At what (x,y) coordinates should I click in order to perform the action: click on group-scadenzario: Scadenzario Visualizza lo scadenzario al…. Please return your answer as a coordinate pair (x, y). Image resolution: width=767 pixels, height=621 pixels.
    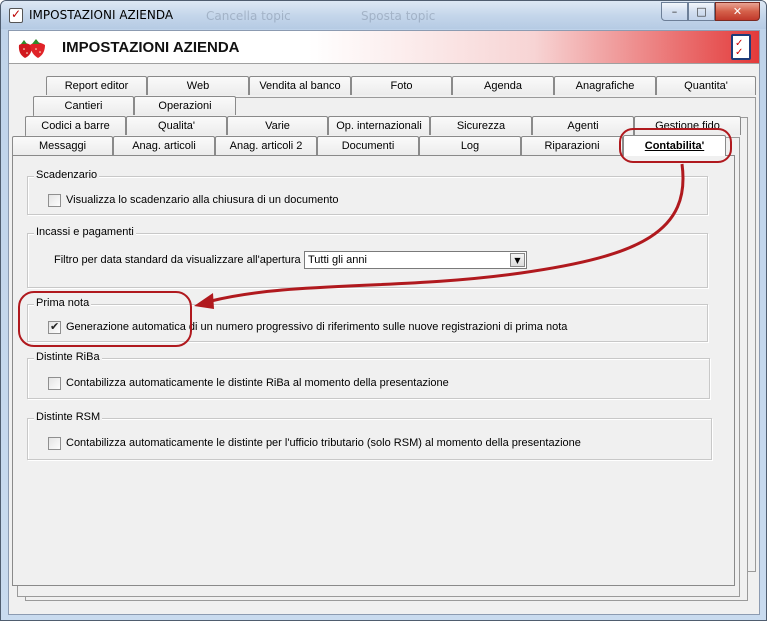
    Looking at the image, I should click on (367, 192).